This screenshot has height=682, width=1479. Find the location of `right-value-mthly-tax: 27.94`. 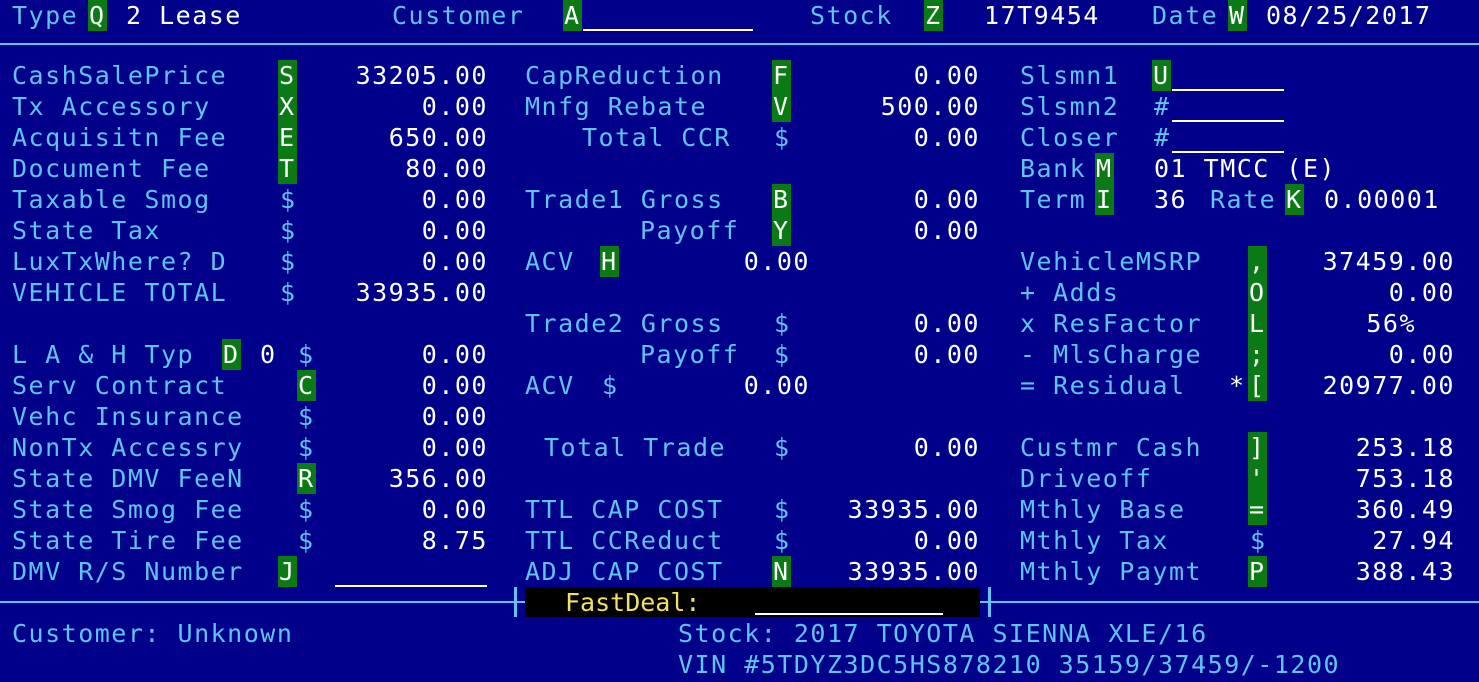

right-value-mthly-tax: 27.94 is located at coordinates (1413, 540).